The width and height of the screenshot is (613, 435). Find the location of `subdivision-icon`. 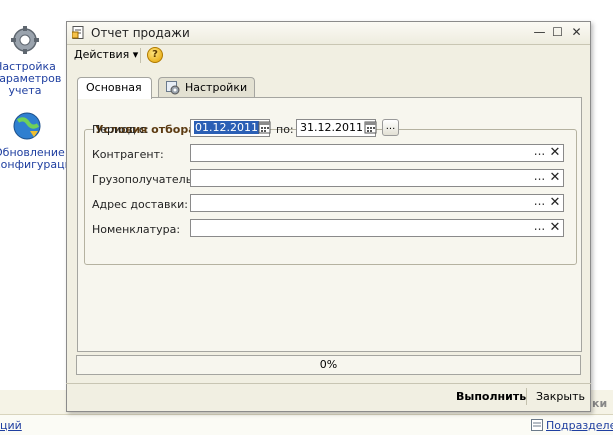

subdivision-icon is located at coordinates (537, 425).